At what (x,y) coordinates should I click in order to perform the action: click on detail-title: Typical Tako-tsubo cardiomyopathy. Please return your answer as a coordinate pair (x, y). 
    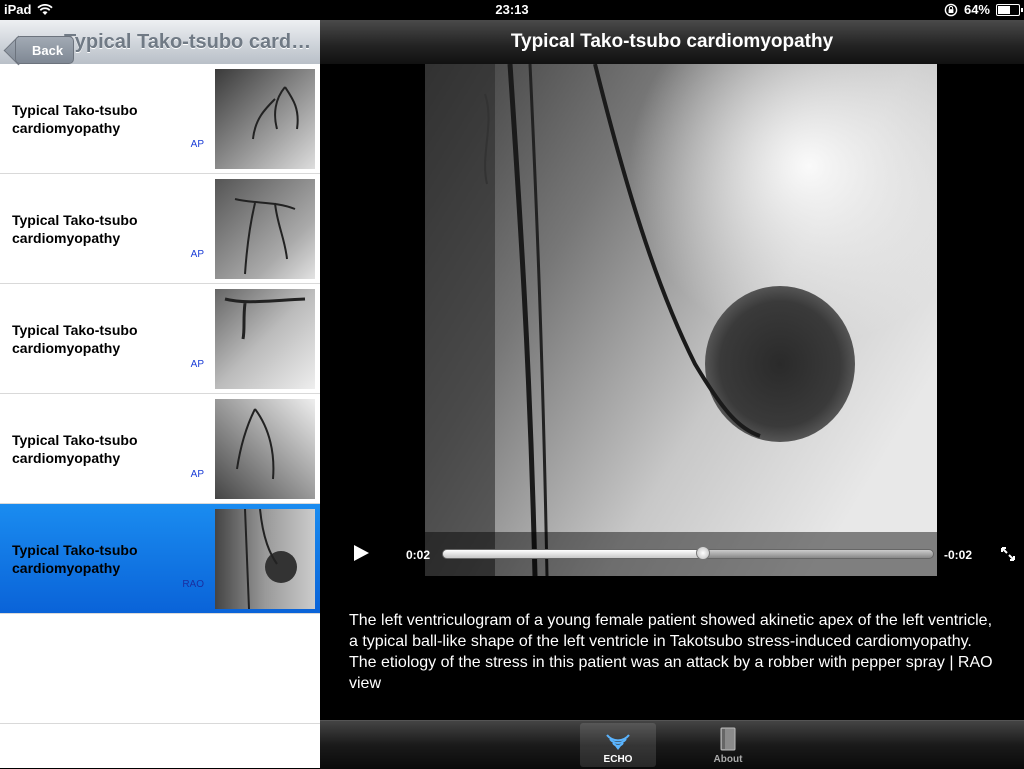
    Looking at the image, I should click on (672, 41).